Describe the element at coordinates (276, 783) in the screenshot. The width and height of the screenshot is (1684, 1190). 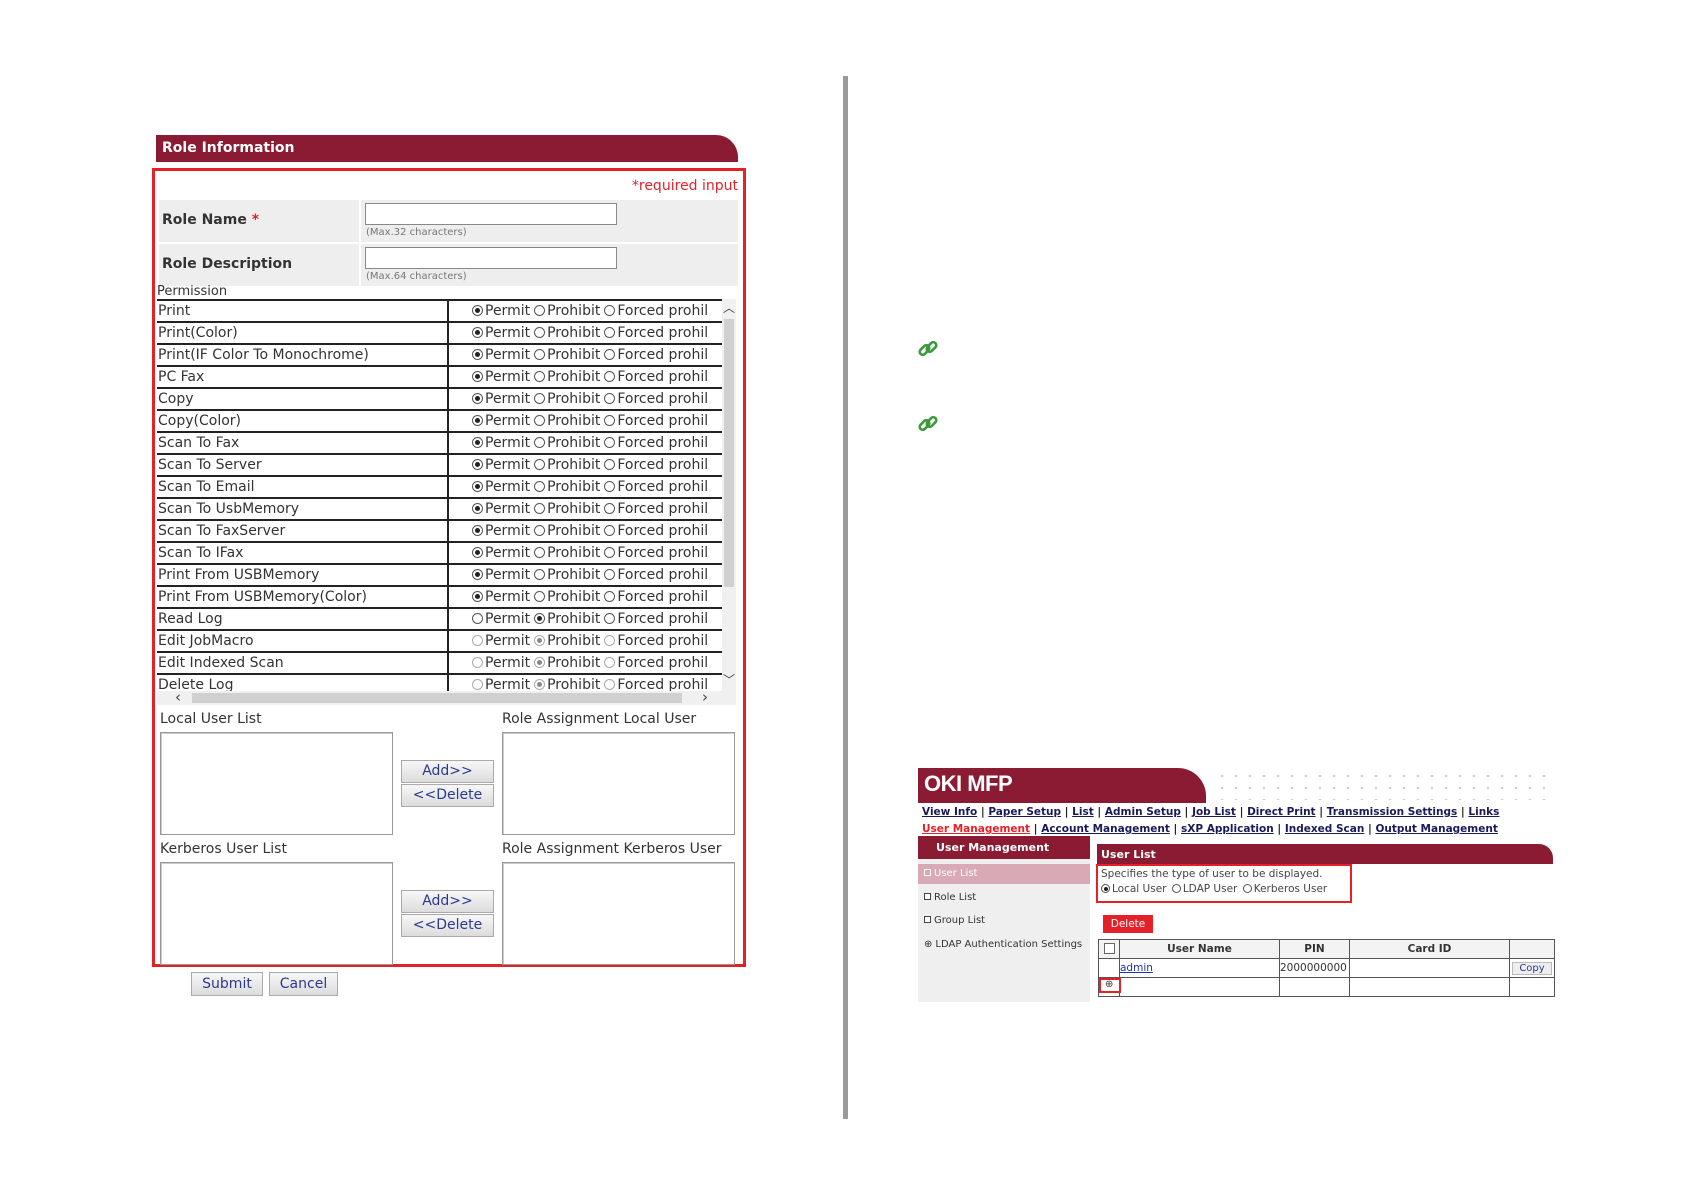
I see `local-user-list` at that location.